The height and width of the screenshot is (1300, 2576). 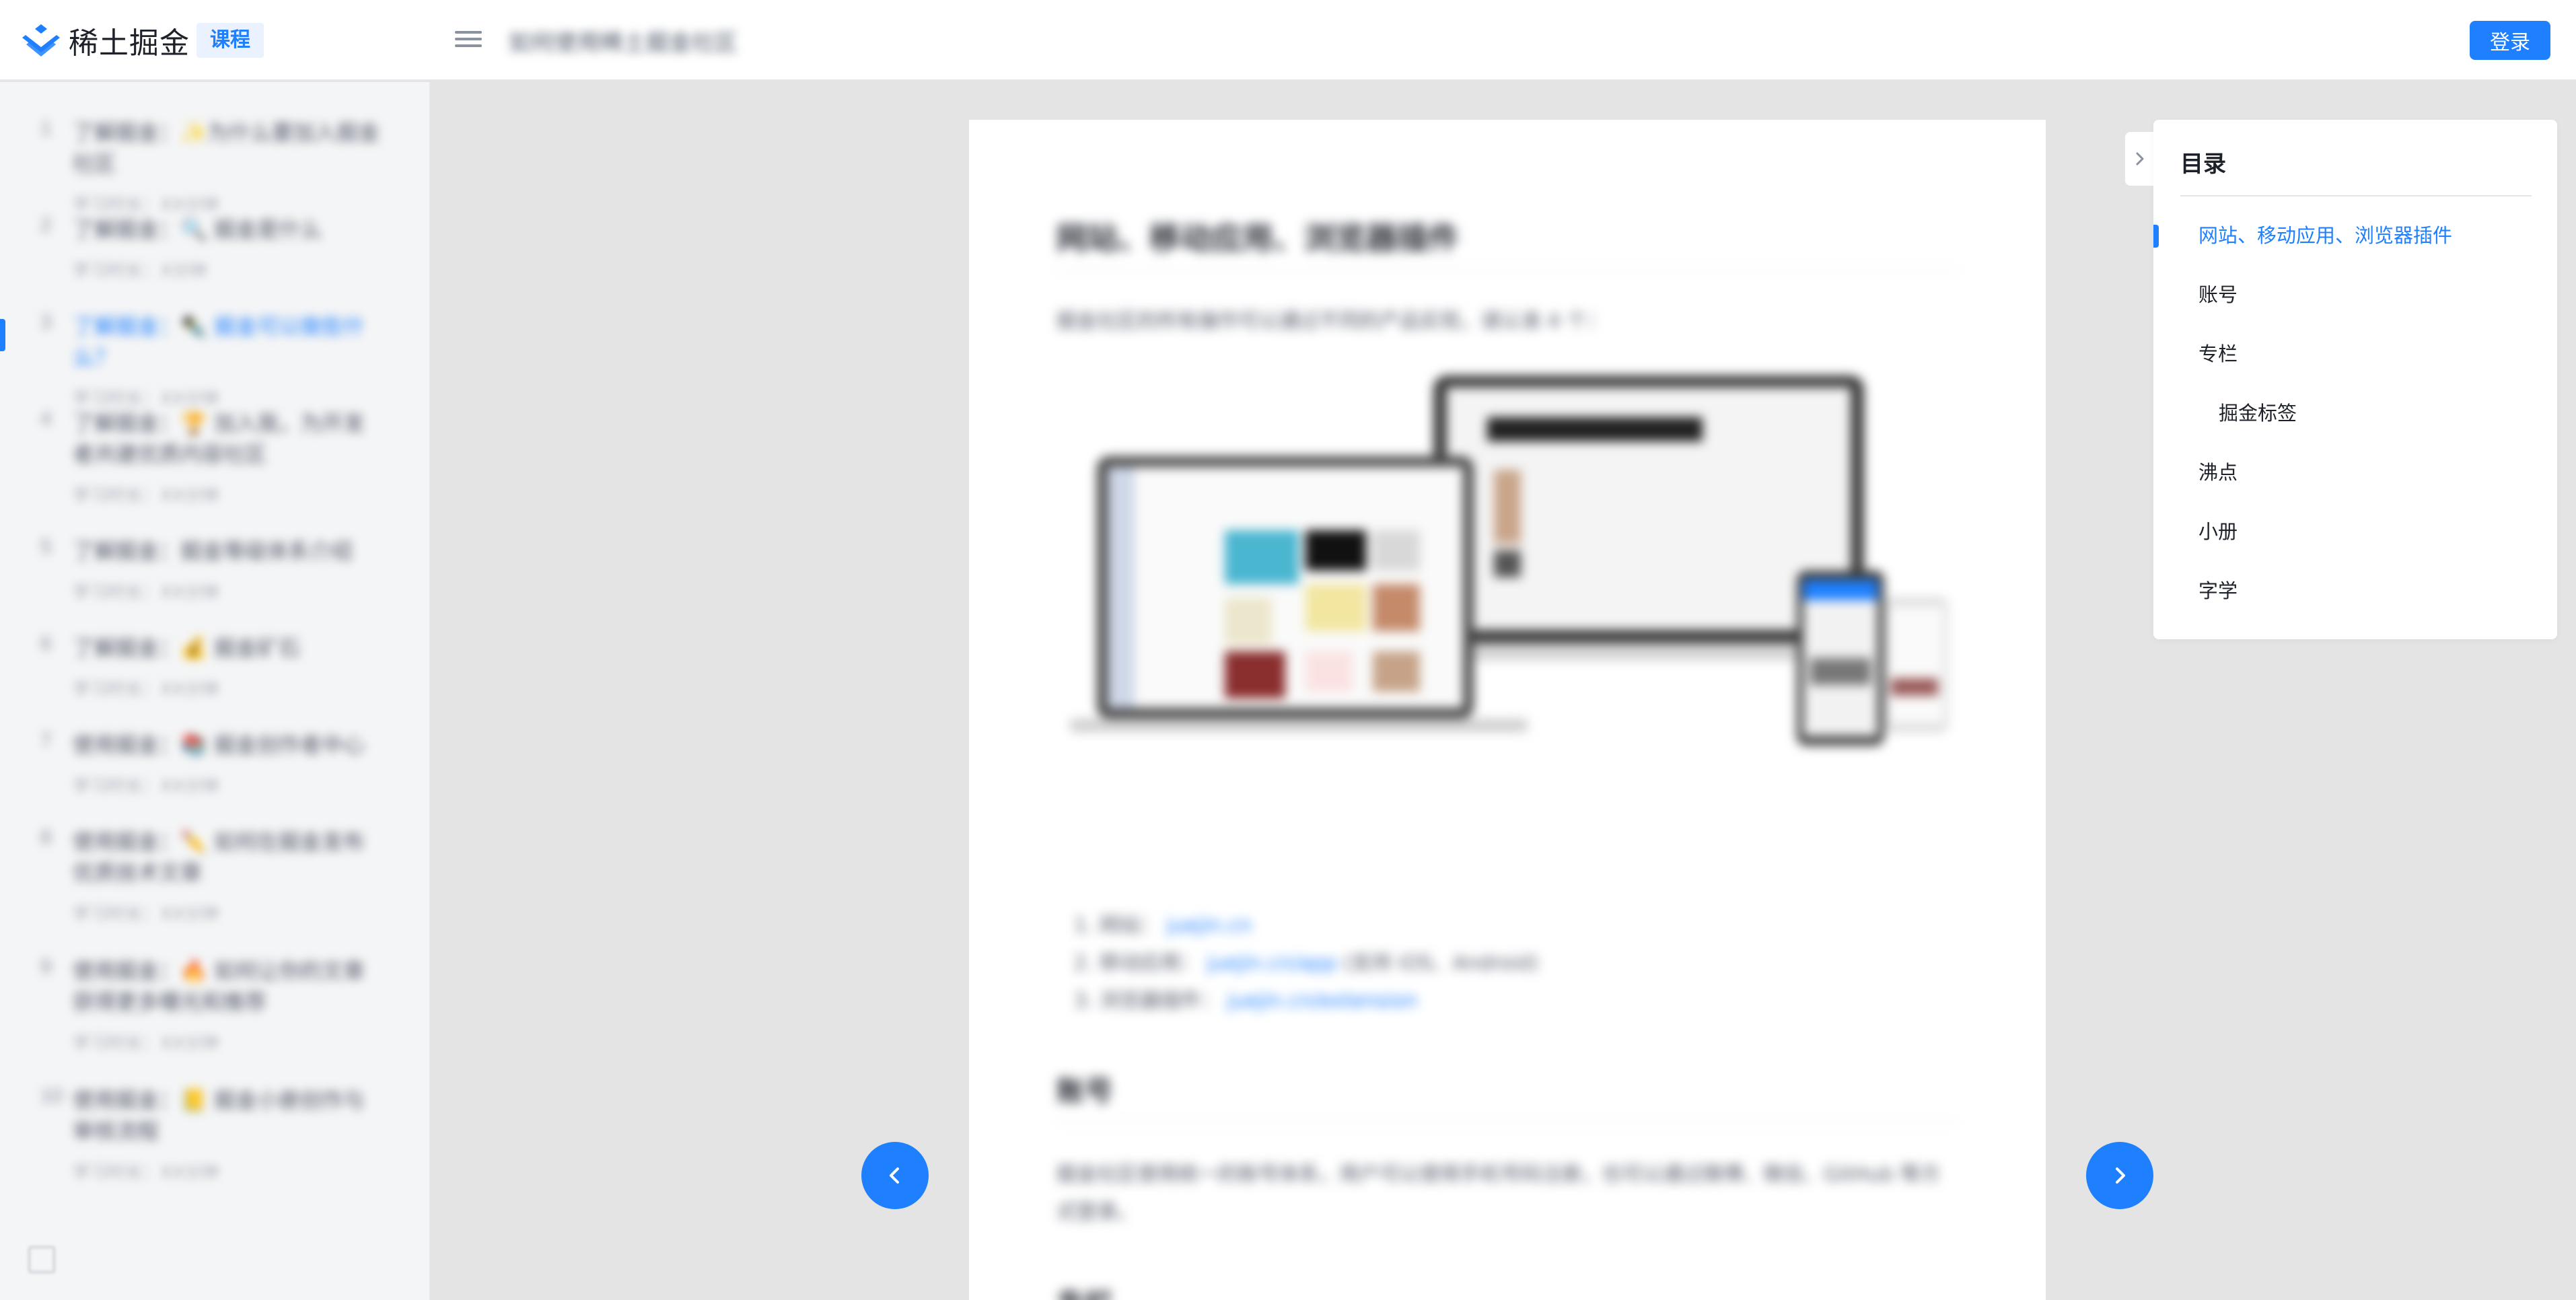 I want to click on chapter-title: 了解掘金：🔍 掘金是什么, so click(x=197, y=229).